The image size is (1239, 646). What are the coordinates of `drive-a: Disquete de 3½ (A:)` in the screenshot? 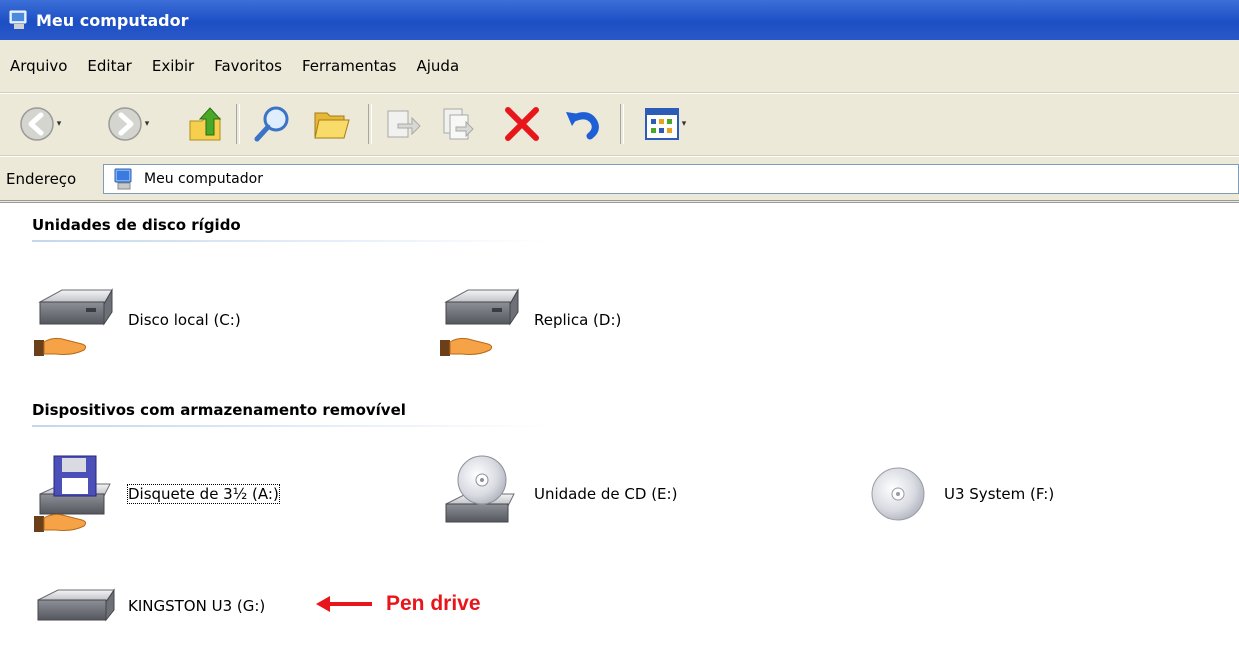 It's located at (156, 494).